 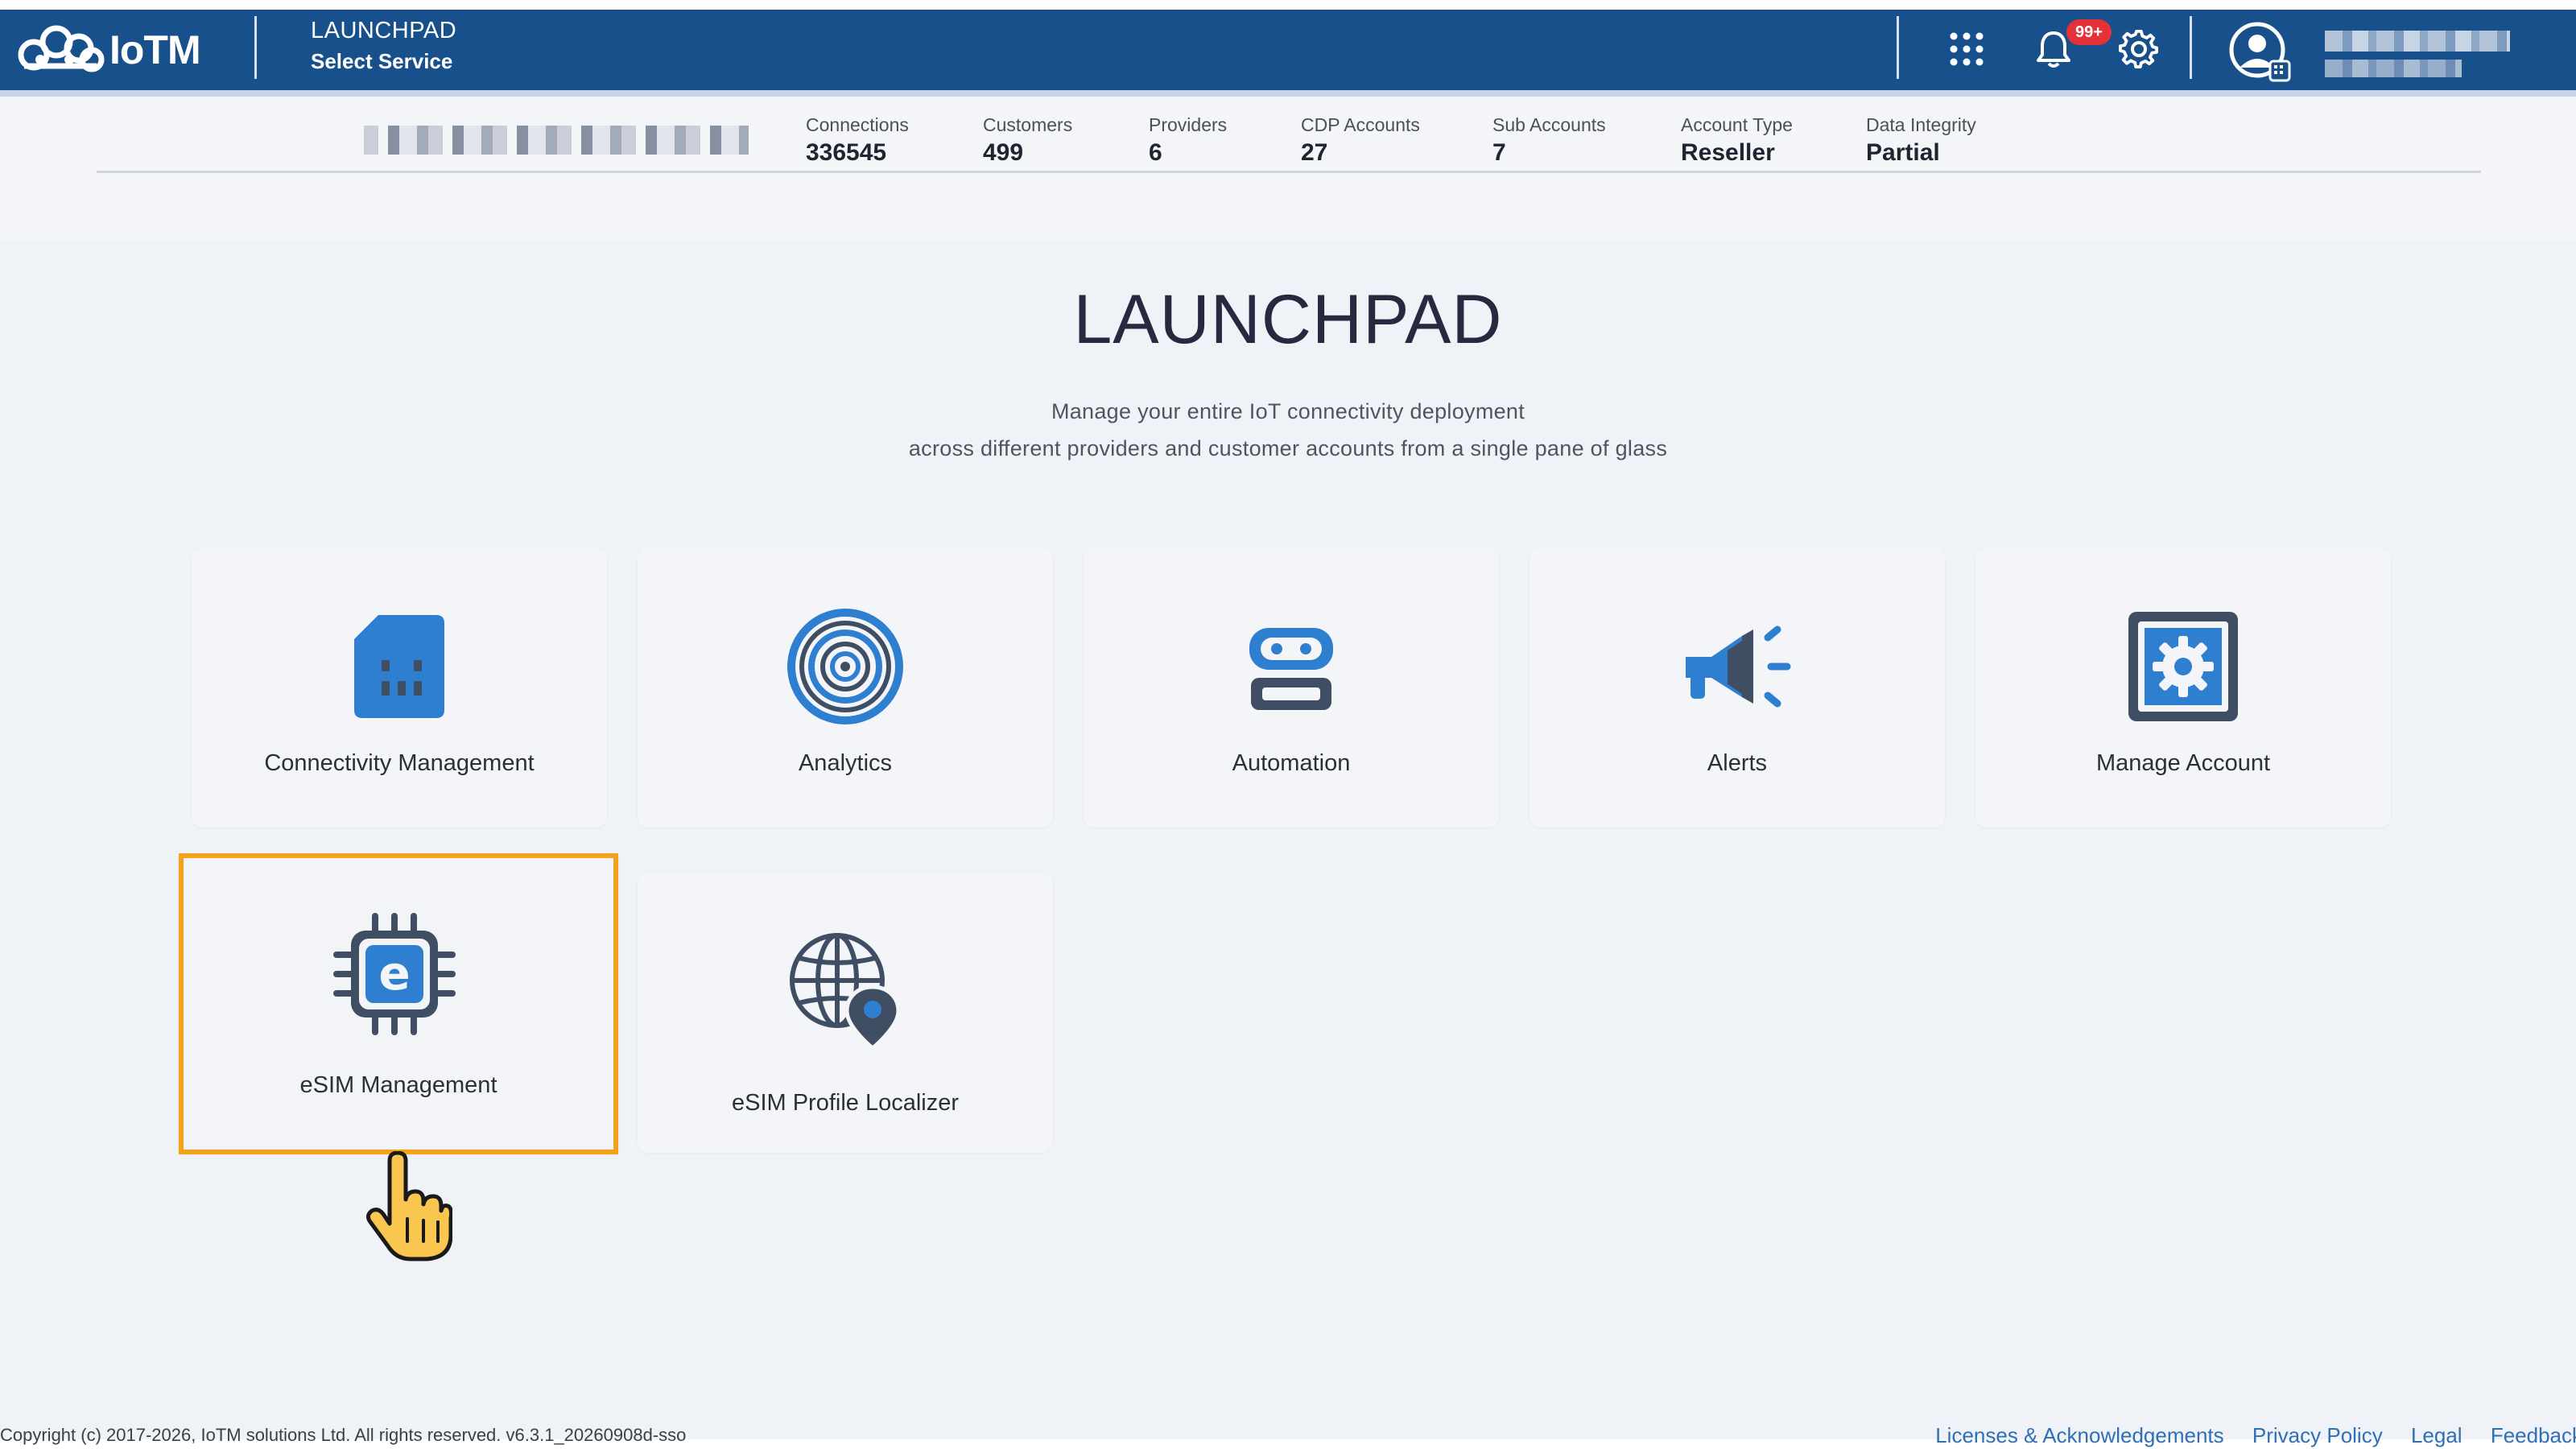 What do you see at coordinates (399, 763) in the screenshot?
I see `service-label: Connectivity Management` at bounding box center [399, 763].